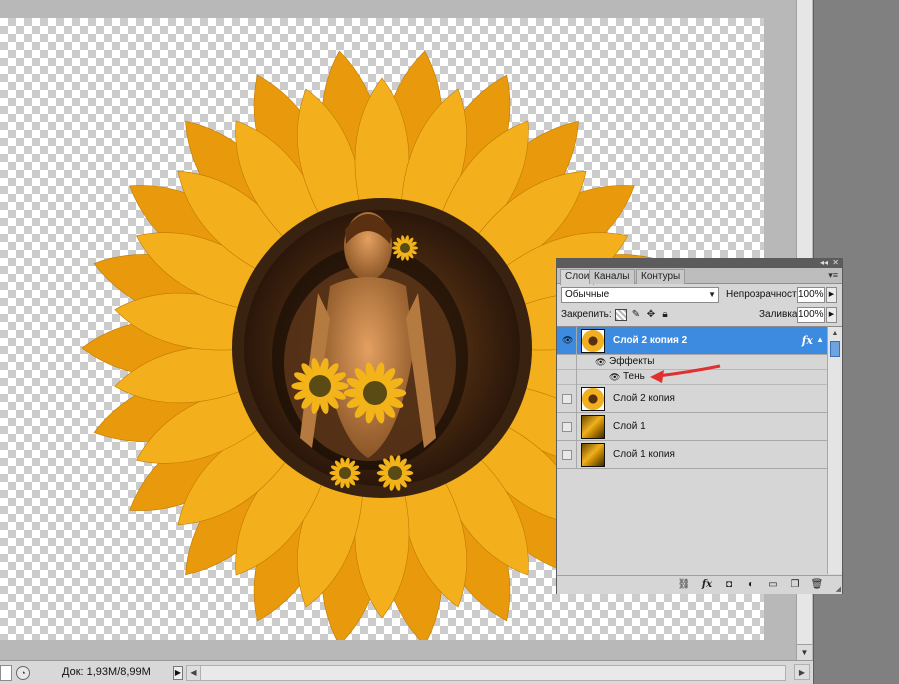 The height and width of the screenshot is (684, 899). What do you see at coordinates (661, 276) in the screenshot?
I see `tab-paths: Контуры` at bounding box center [661, 276].